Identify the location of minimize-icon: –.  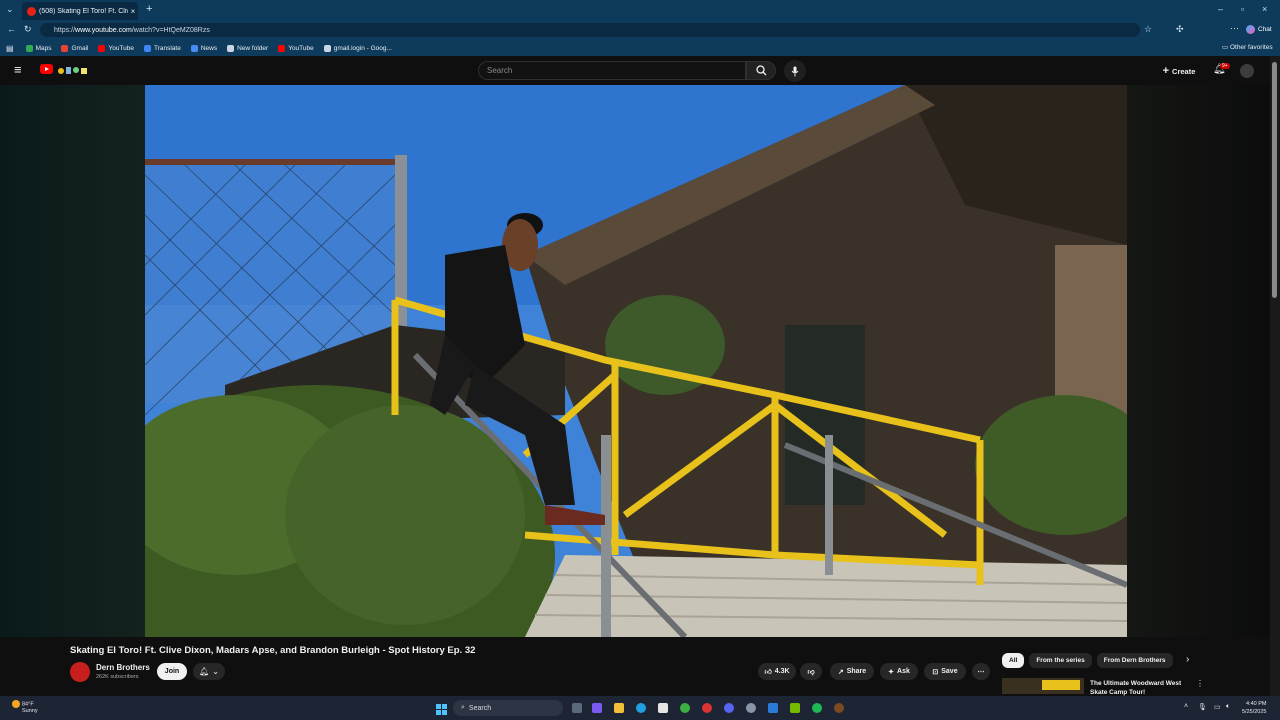
(1220, 9).